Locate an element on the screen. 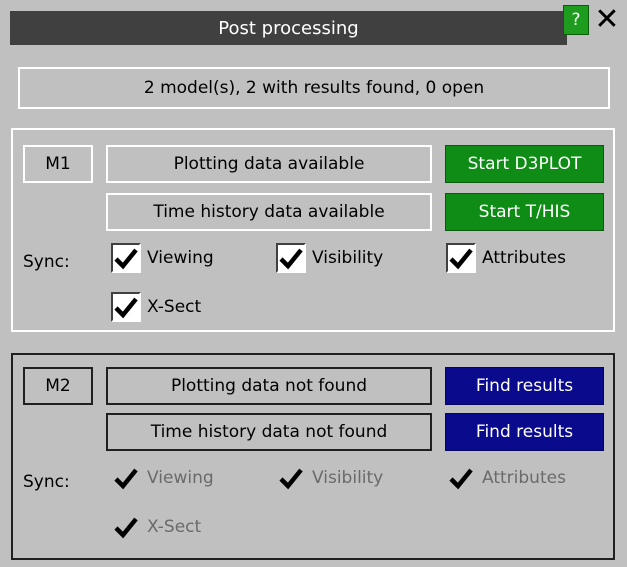 The width and height of the screenshot is (627, 567). plot-status: Plotting data available is located at coordinates (269, 164).